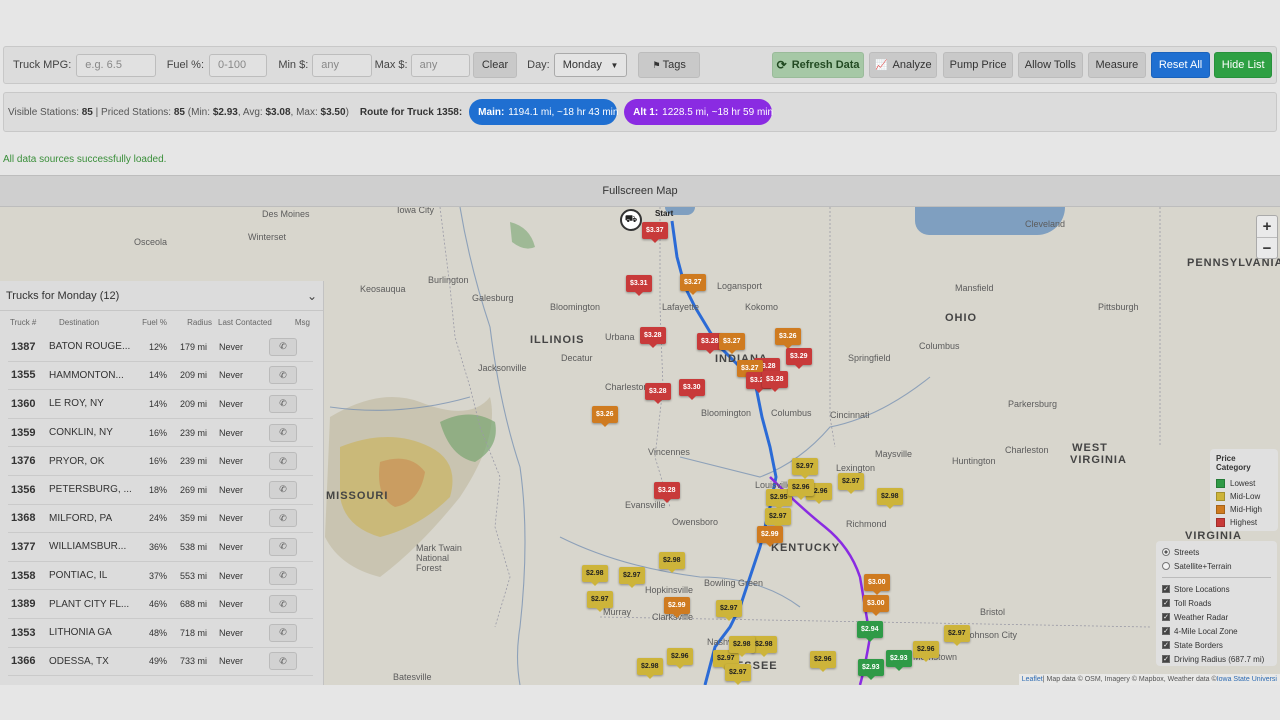 Image resolution: width=1280 pixels, height=720 pixels. What do you see at coordinates (1216, 659) in the screenshot?
I see `overlay-driving-radius: ✓ Driving Radius (687.7 mi)` at bounding box center [1216, 659].